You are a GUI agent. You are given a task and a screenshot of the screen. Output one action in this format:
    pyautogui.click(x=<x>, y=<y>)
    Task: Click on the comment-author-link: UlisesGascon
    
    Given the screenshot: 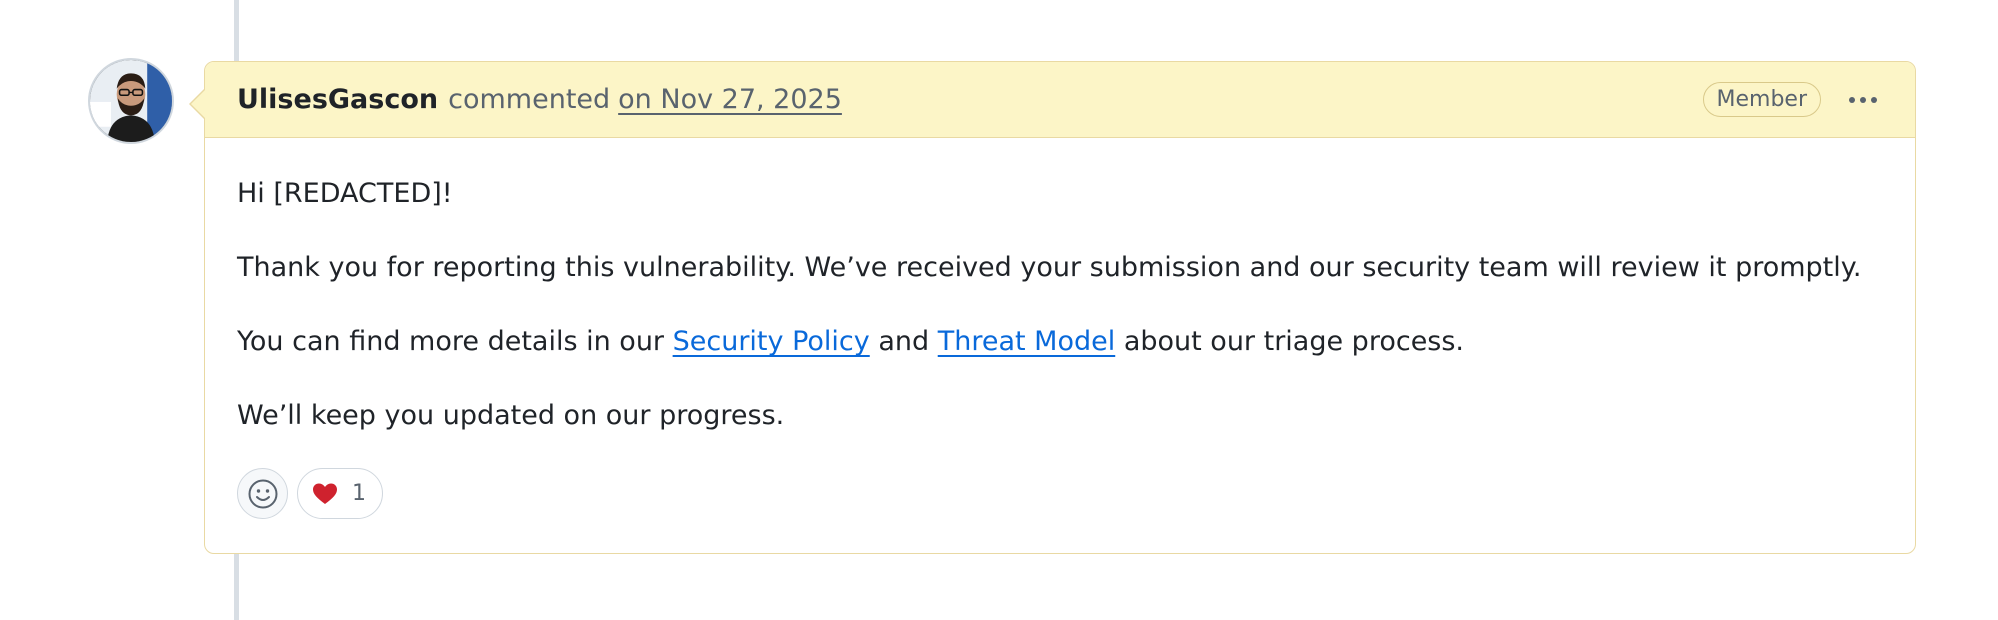 What is the action you would take?
    pyautogui.click(x=337, y=99)
    